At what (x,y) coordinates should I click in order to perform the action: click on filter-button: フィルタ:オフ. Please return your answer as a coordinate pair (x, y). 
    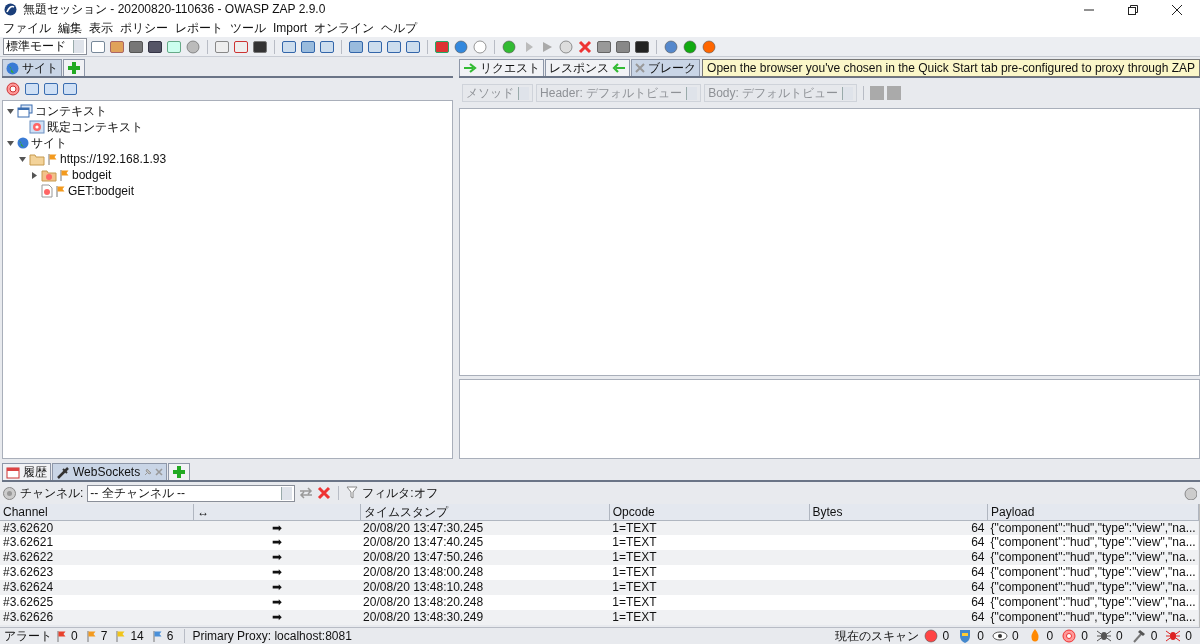
    Looking at the image, I should click on (392, 493).